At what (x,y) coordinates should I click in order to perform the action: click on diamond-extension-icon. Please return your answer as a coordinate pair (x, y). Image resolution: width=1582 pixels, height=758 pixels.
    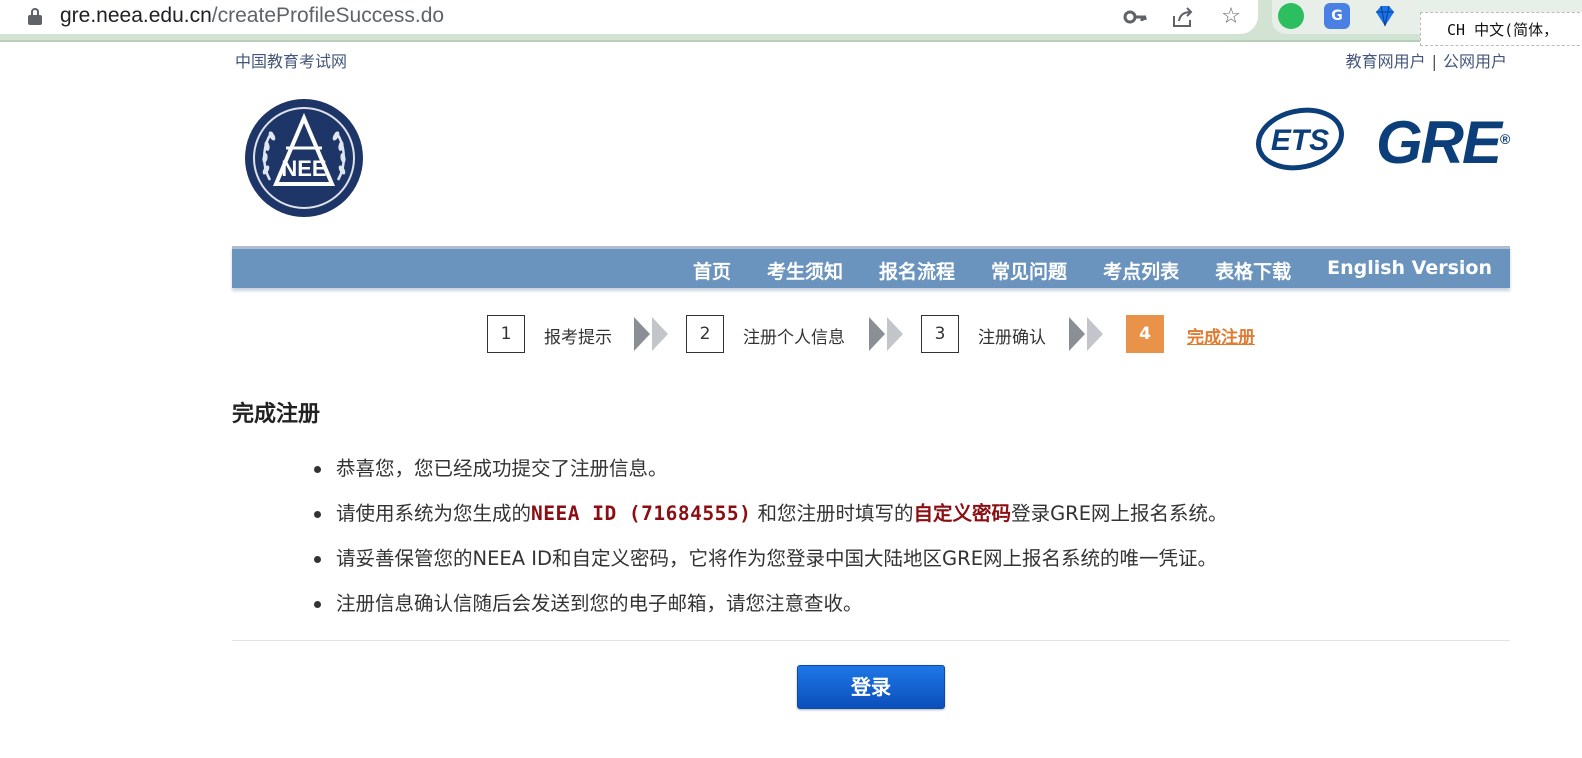
    Looking at the image, I should click on (1385, 16).